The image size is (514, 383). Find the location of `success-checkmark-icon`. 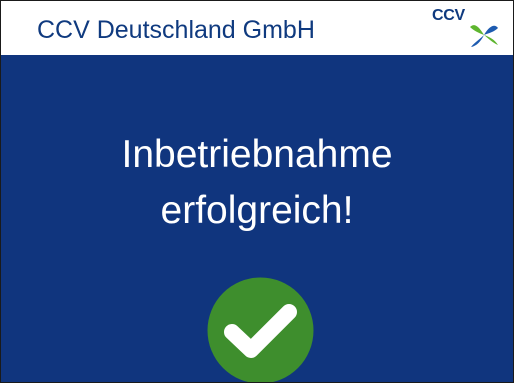

success-checkmark-icon is located at coordinates (260, 329).